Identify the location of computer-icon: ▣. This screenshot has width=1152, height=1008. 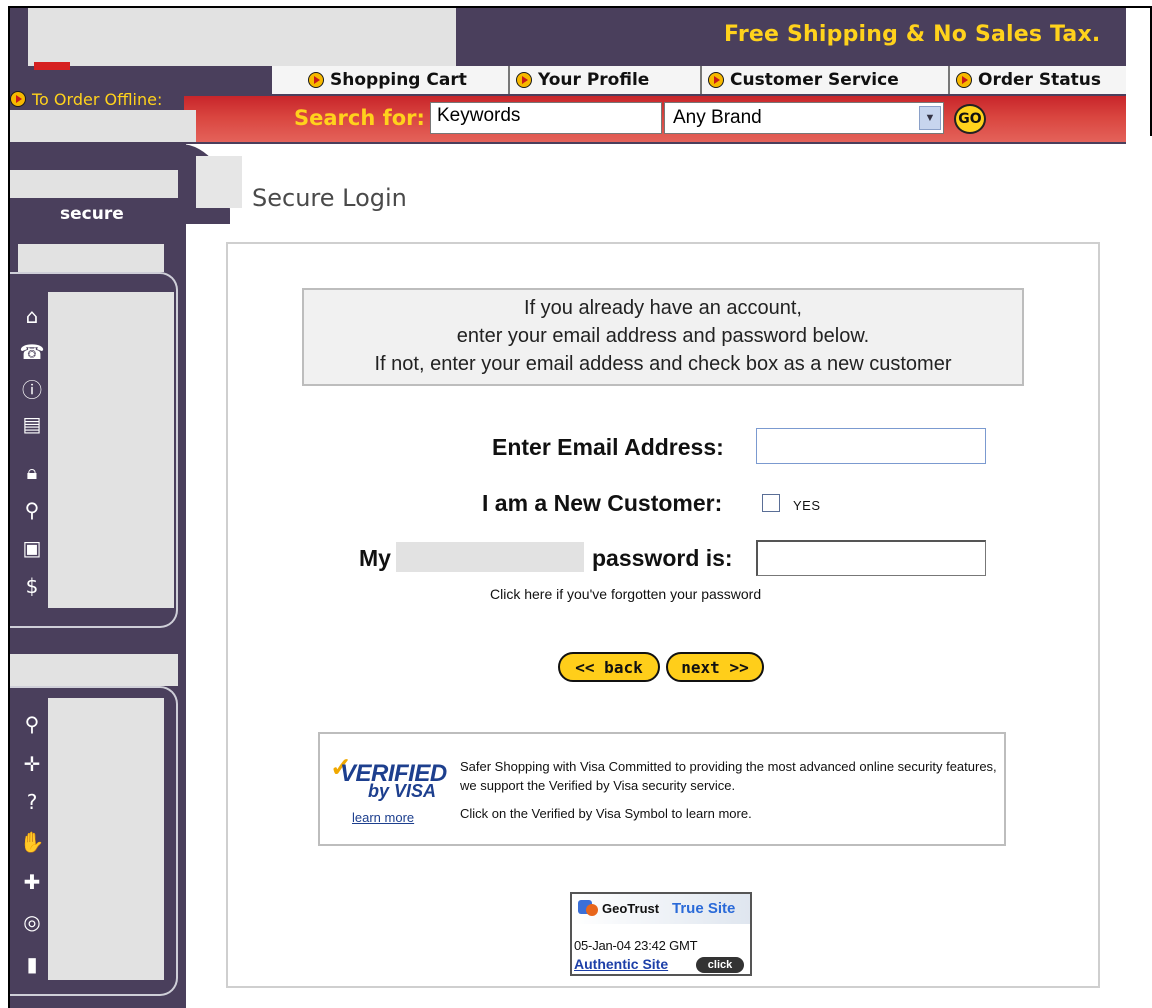
(32, 548).